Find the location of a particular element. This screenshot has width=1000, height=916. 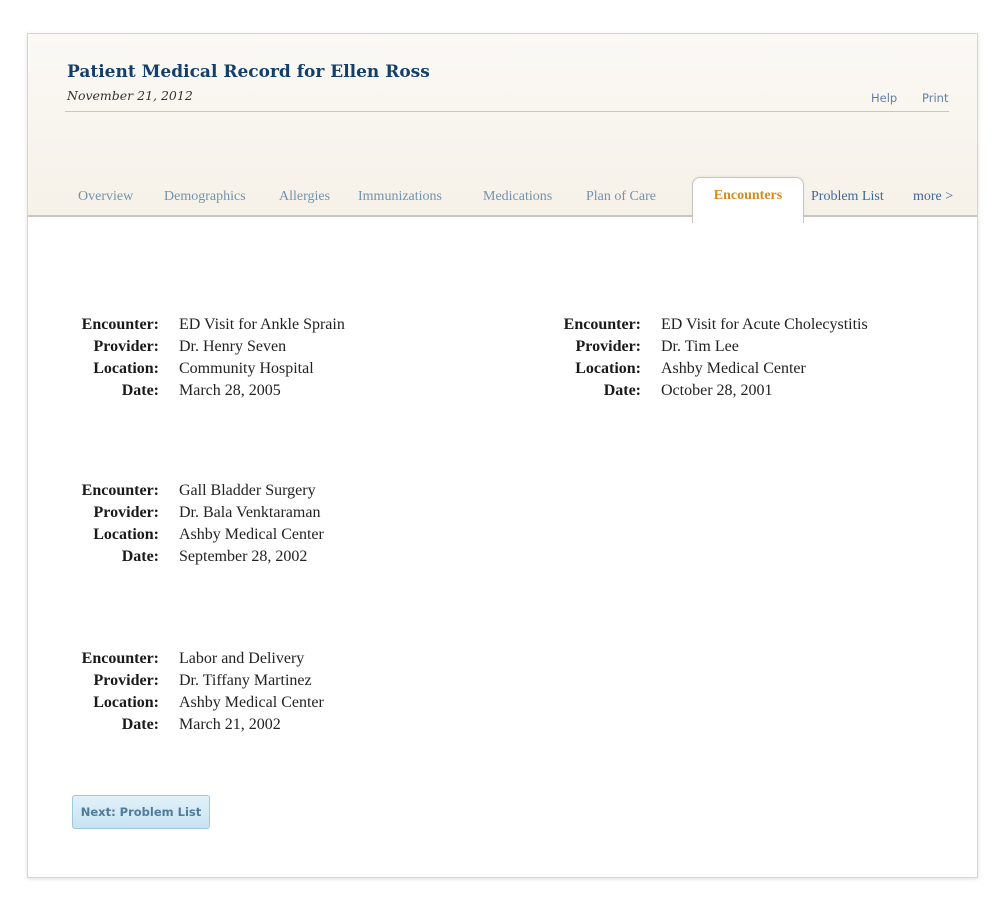

next-problem-list-button: Next: Problem List is located at coordinates (141, 812).